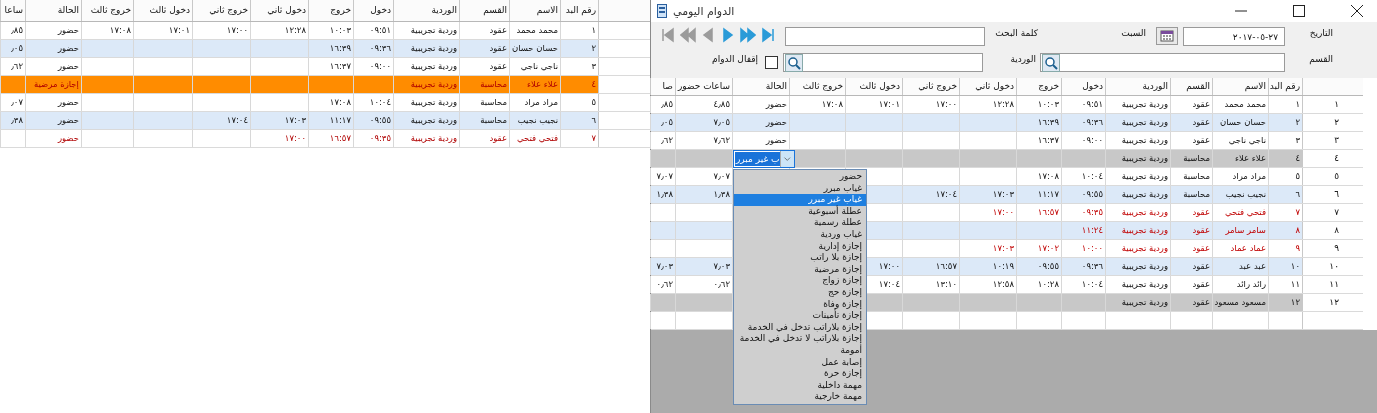 The width and height of the screenshot is (1377, 413). I want to click on row-header: ٨, so click(1332, 230).